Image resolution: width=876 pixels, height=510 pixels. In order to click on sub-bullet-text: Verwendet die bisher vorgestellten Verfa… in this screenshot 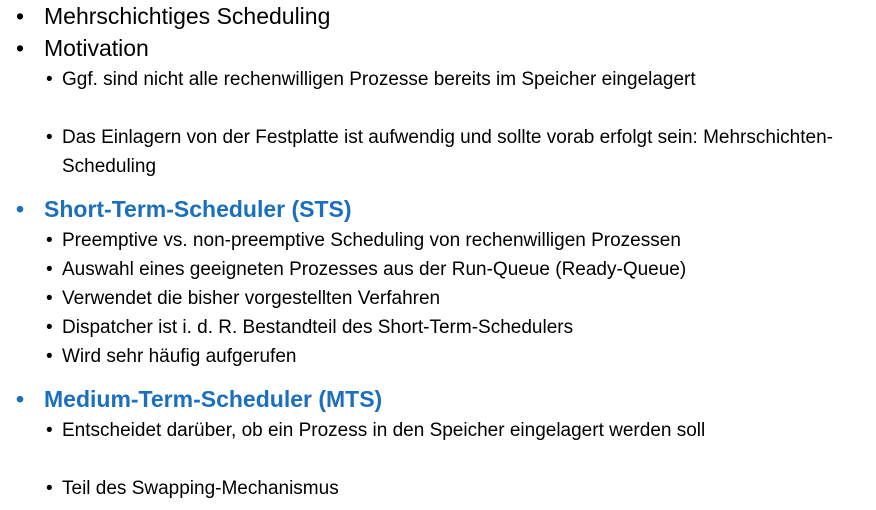, I will do `click(251, 298)`.